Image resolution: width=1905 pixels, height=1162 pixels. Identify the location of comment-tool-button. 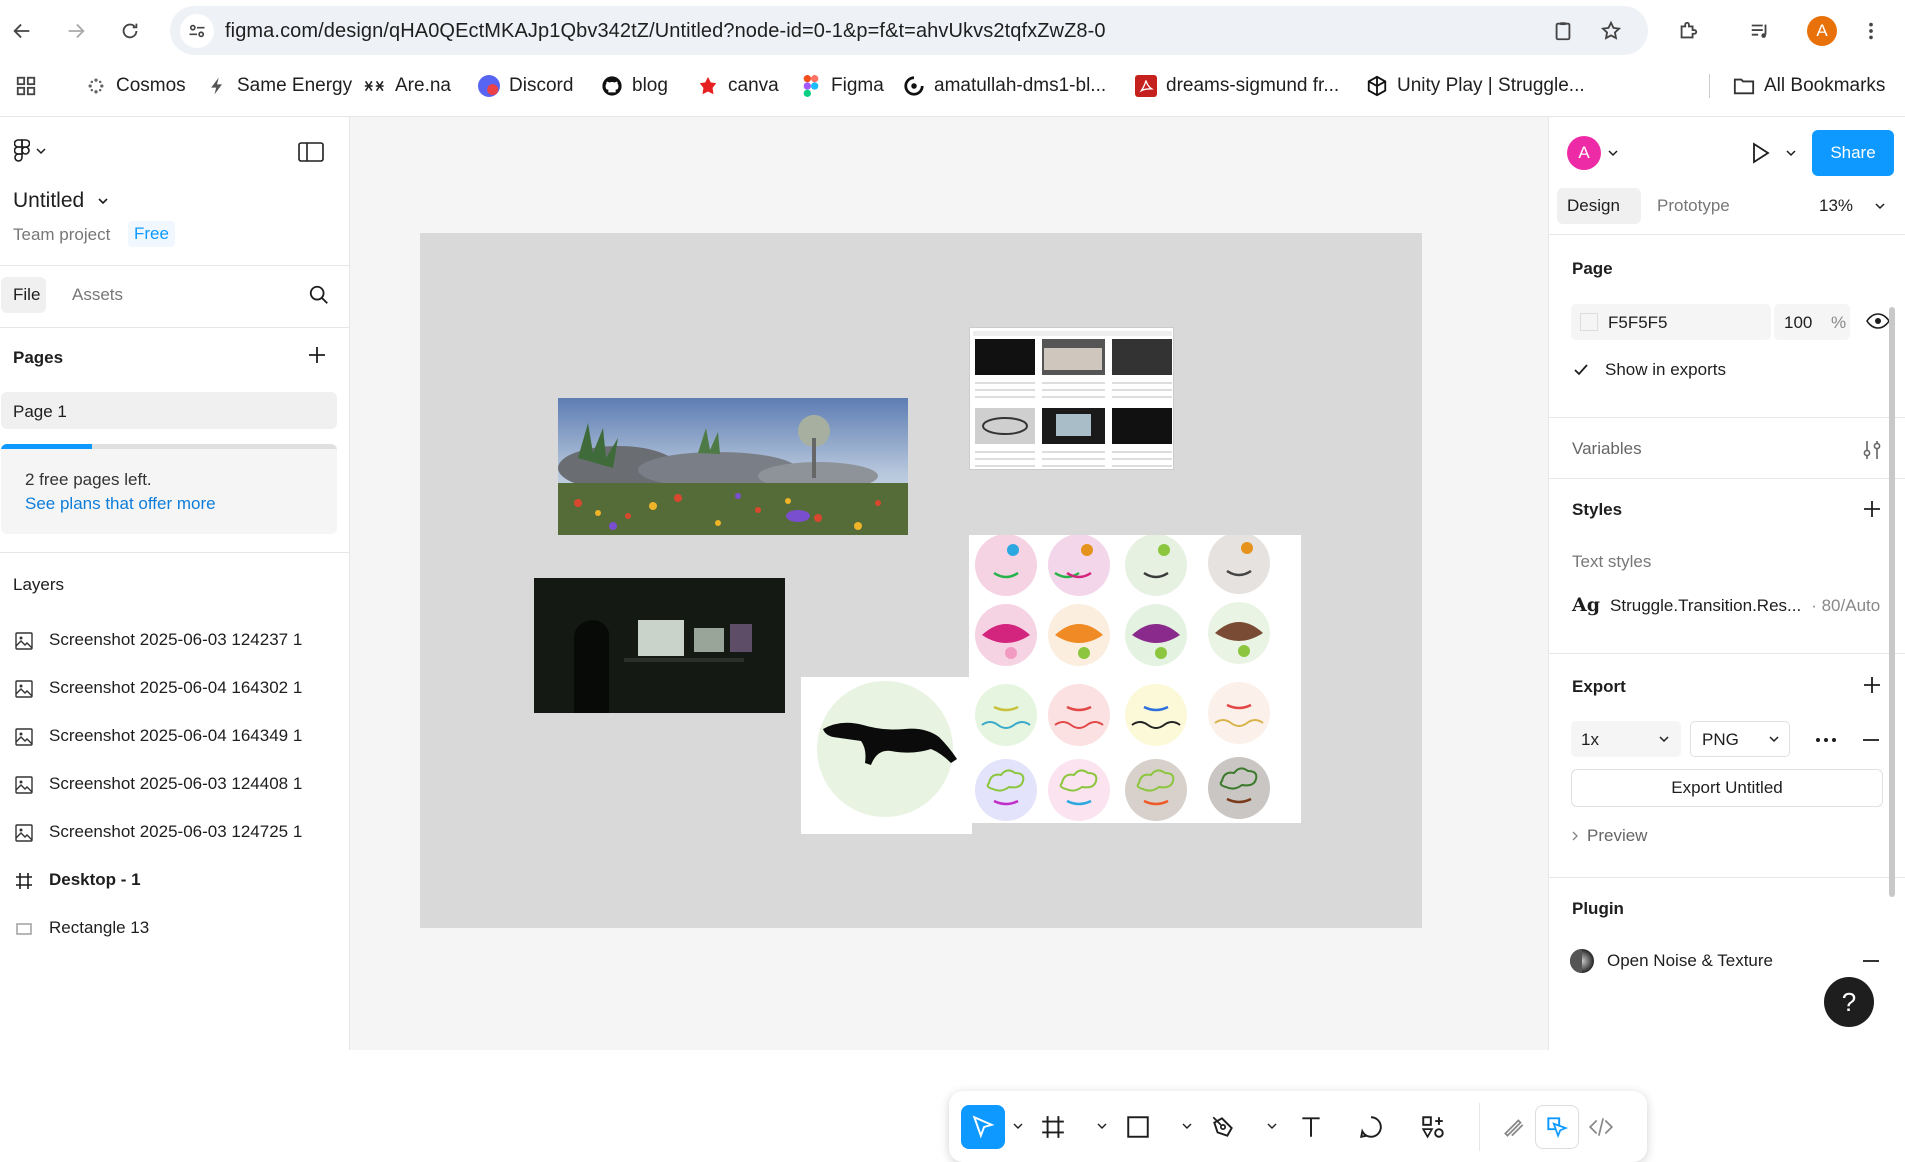
(1371, 1127).